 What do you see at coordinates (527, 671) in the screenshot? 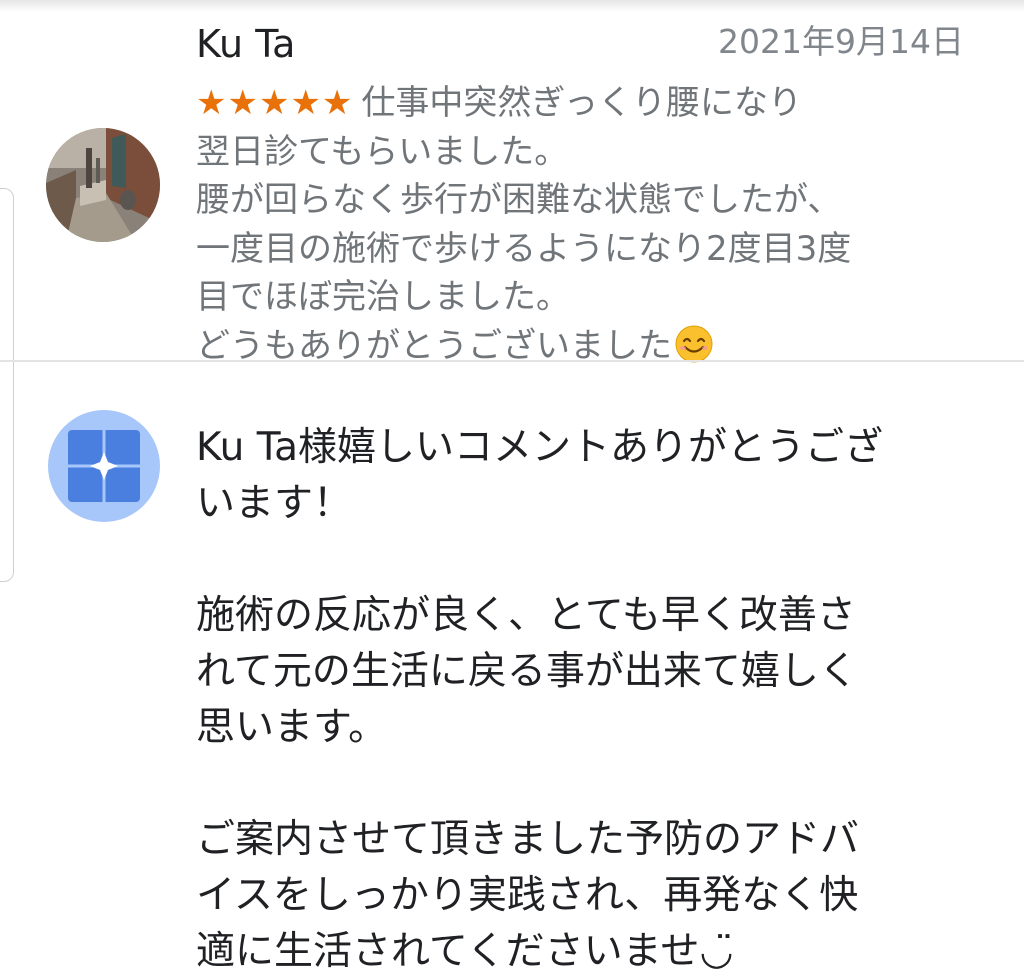
I see `reply-line: れて元の生活に戻る事が出来て嬉しく` at bounding box center [527, 671].